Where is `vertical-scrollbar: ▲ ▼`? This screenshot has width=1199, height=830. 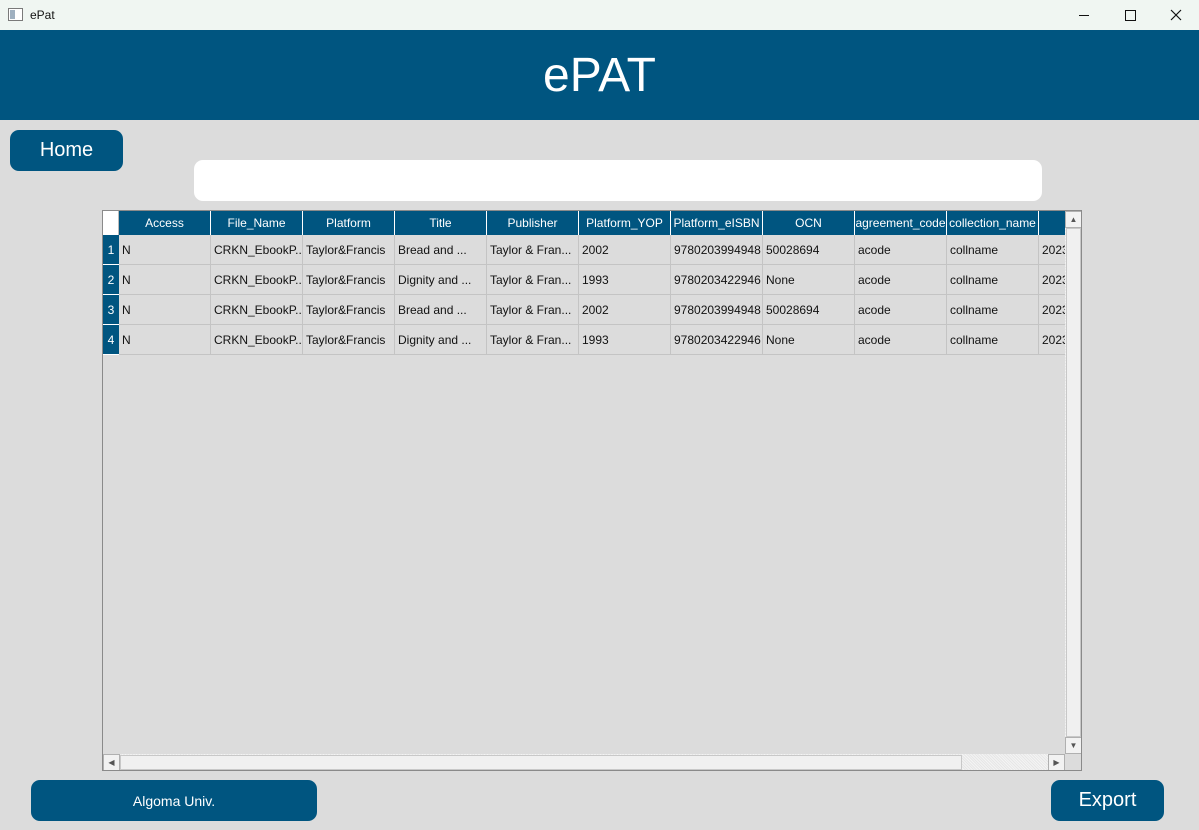
vertical-scrollbar: ▲ ▼ is located at coordinates (1073, 482).